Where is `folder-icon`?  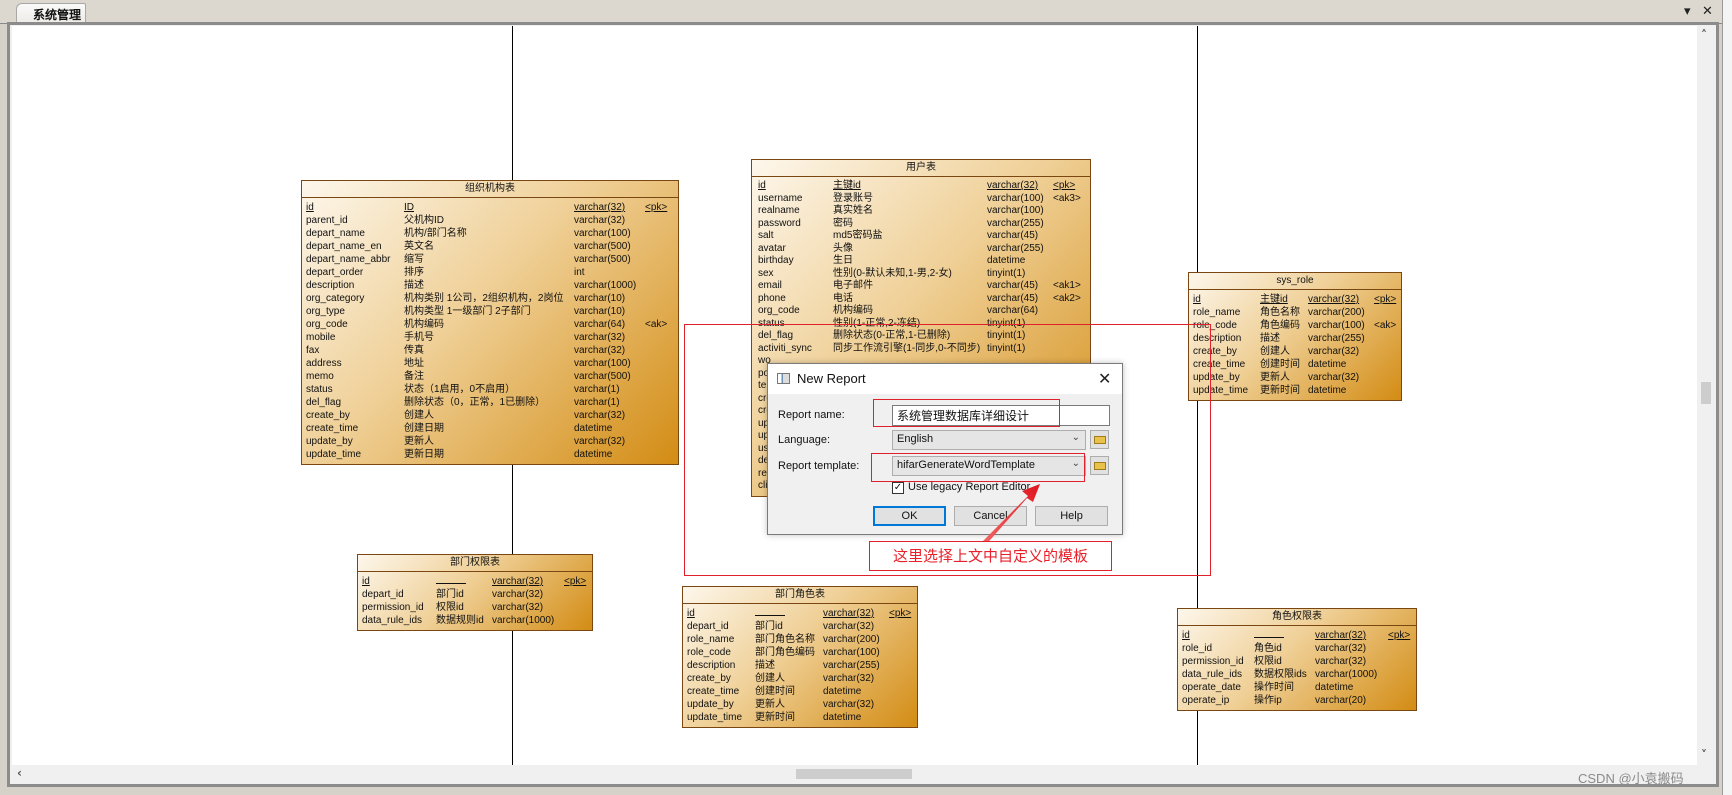 folder-icon is located at coordinates (1100, 440).